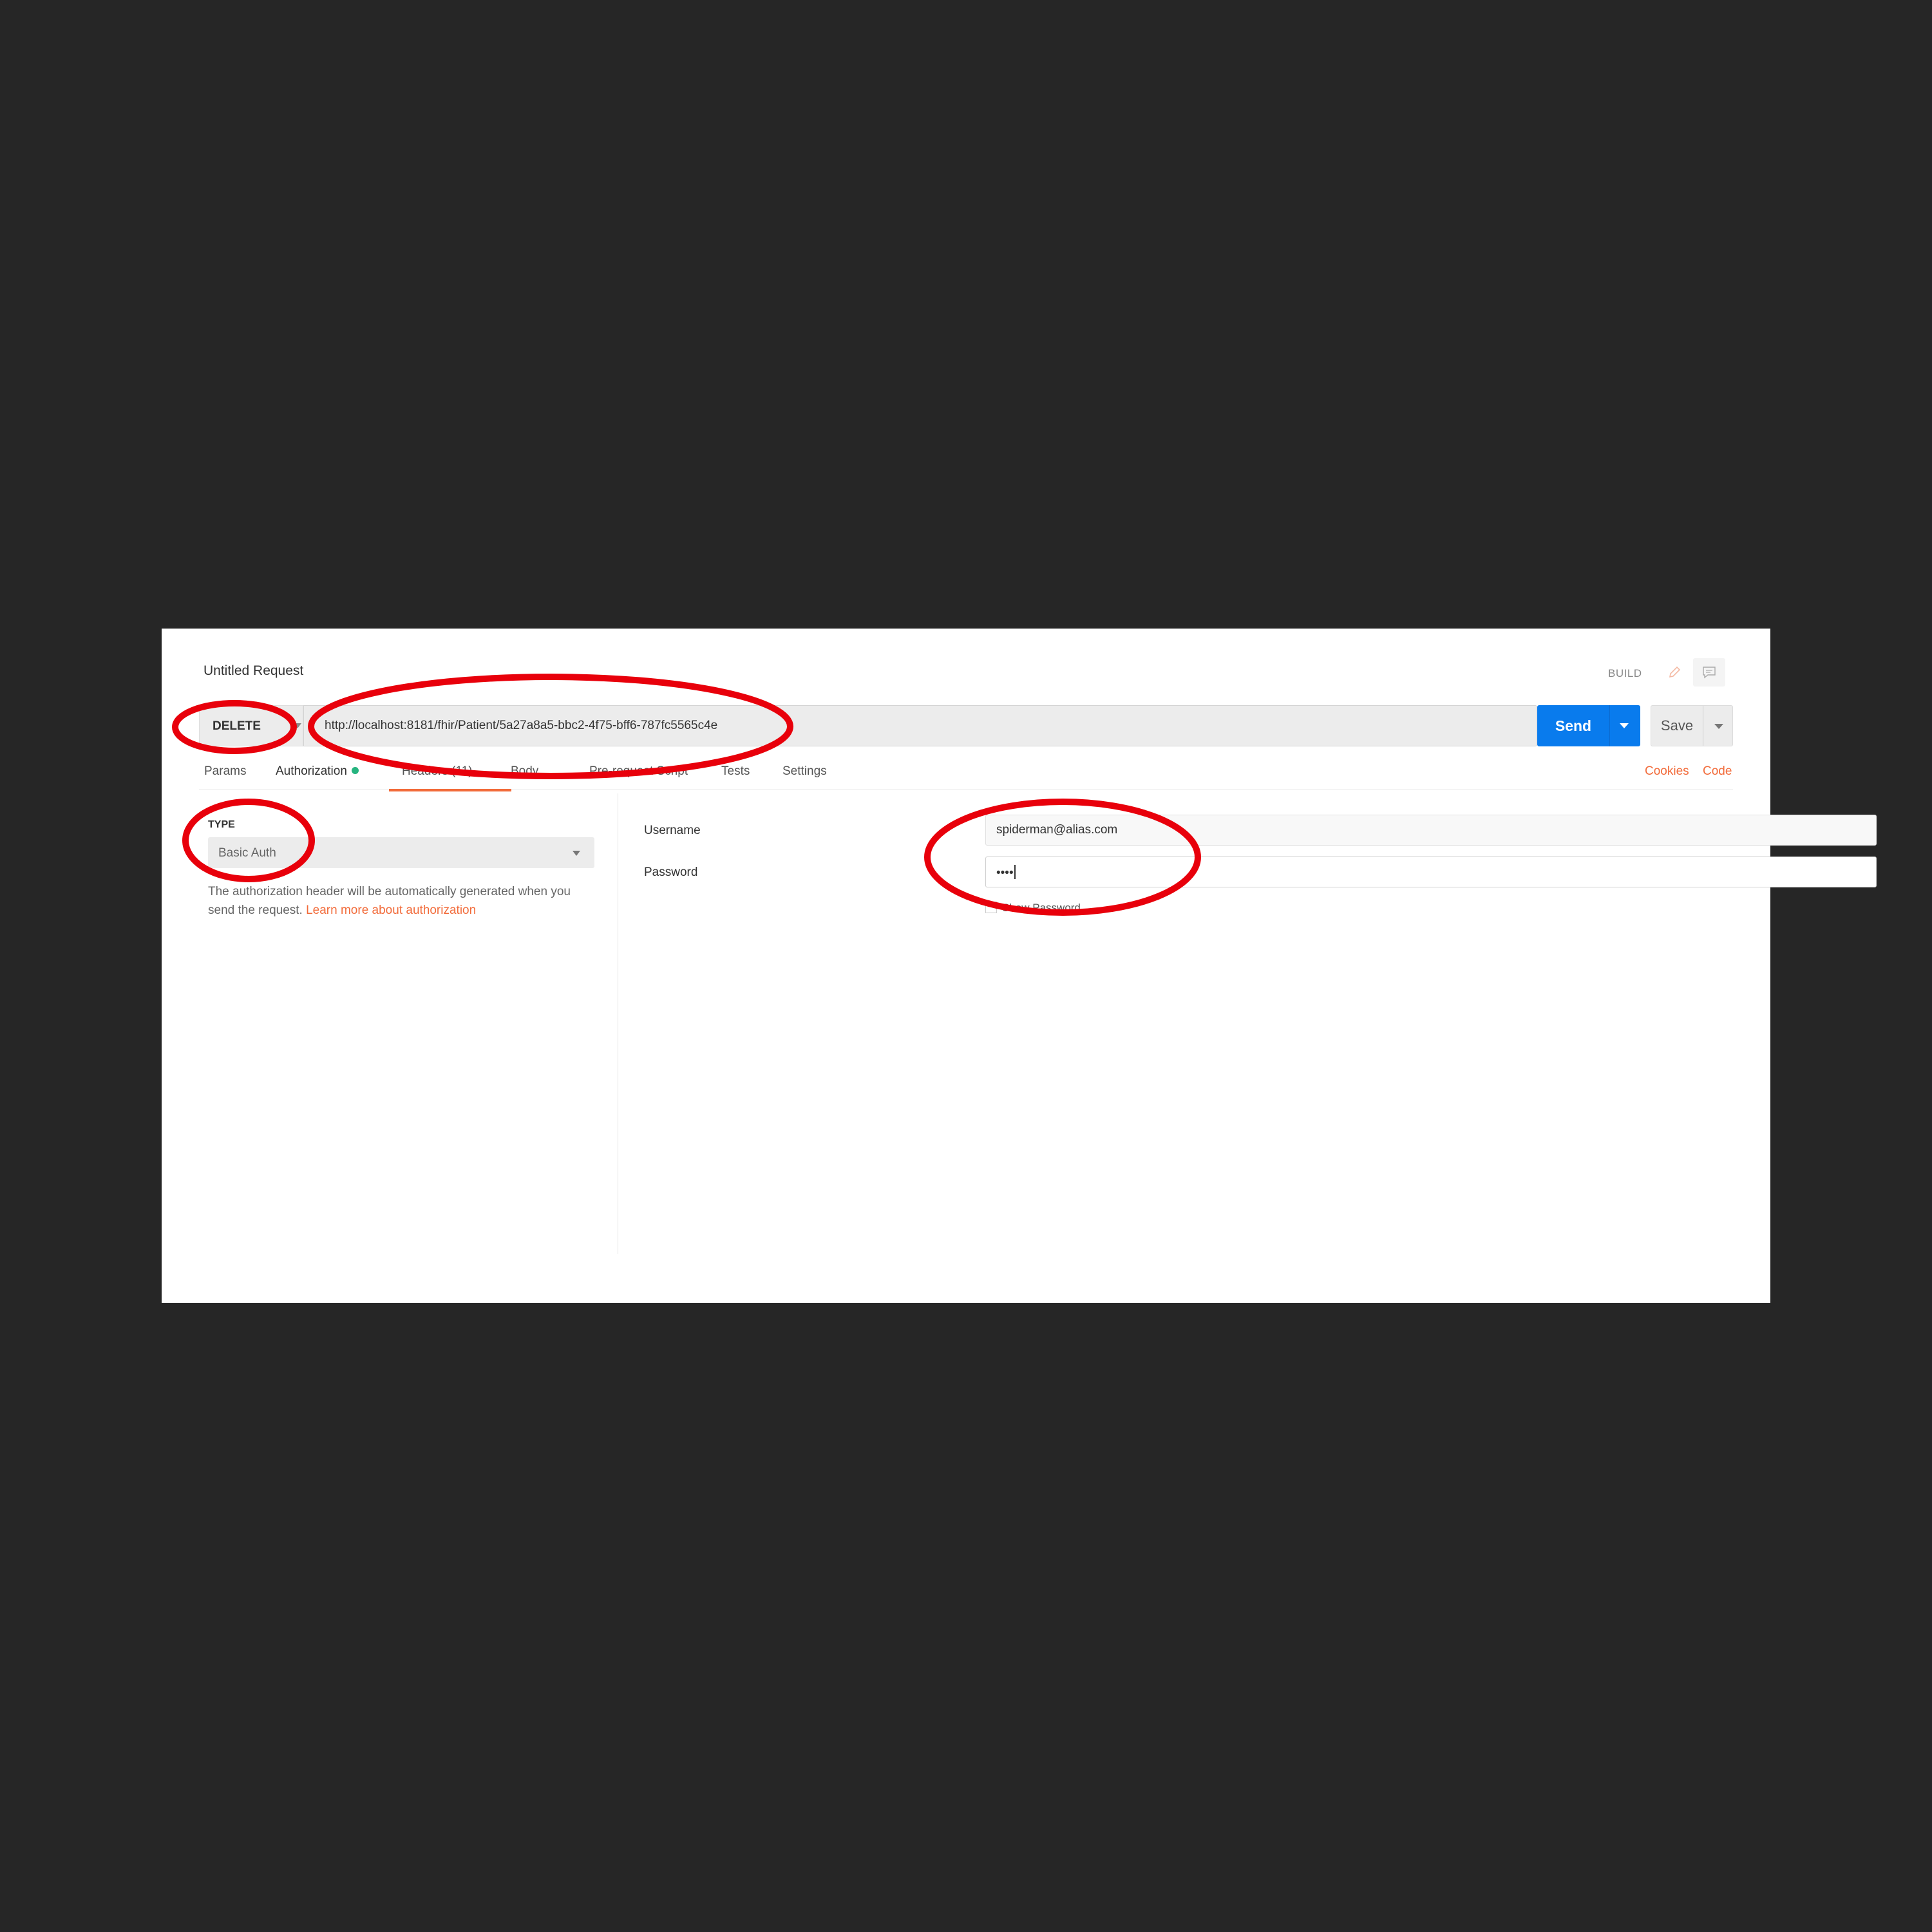 Image resolution: width=1932 pixels, height=1932 pixels. What do you see at coordinates (401, 852) in the screenshot?
I see `auth-type-select: Basic Auth` at bounding box center [401, 852].